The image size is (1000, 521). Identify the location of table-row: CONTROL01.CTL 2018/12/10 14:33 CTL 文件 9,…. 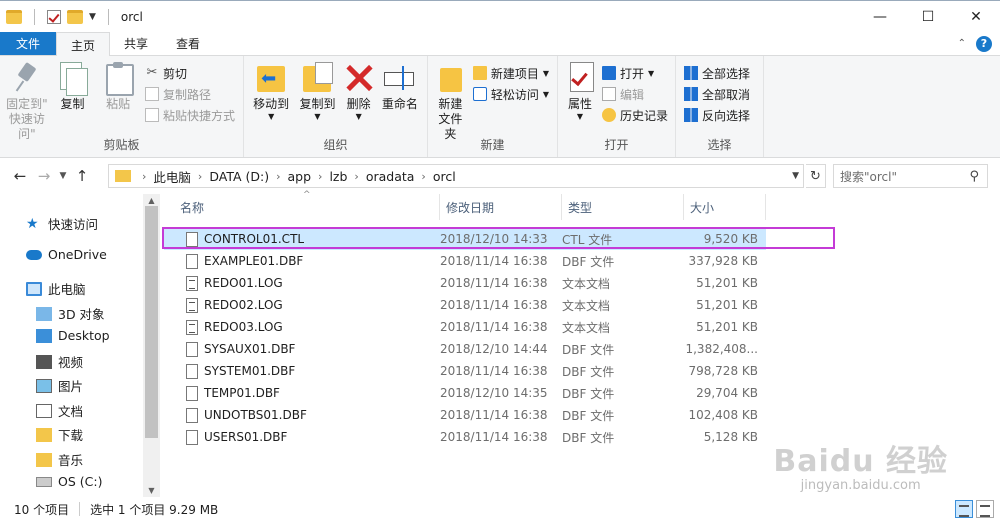
(465, 239).